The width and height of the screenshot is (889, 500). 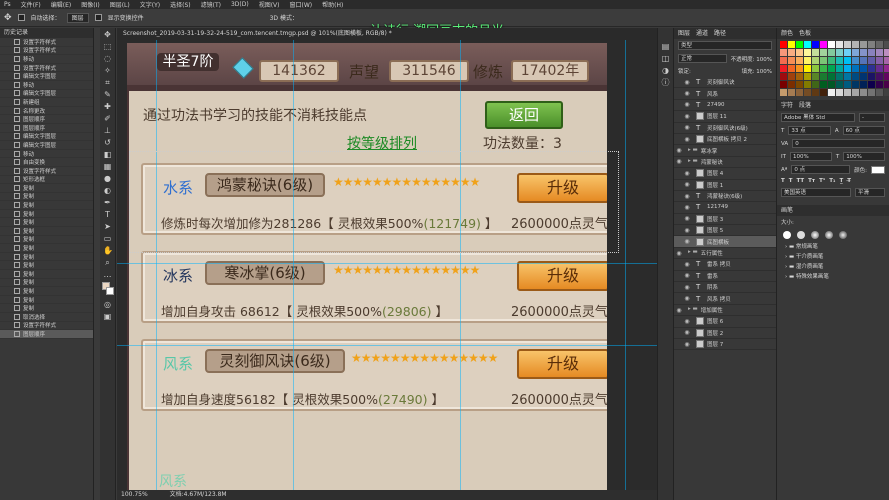 I want to click on underline-icon: T̲, so click(x=841, y=181).